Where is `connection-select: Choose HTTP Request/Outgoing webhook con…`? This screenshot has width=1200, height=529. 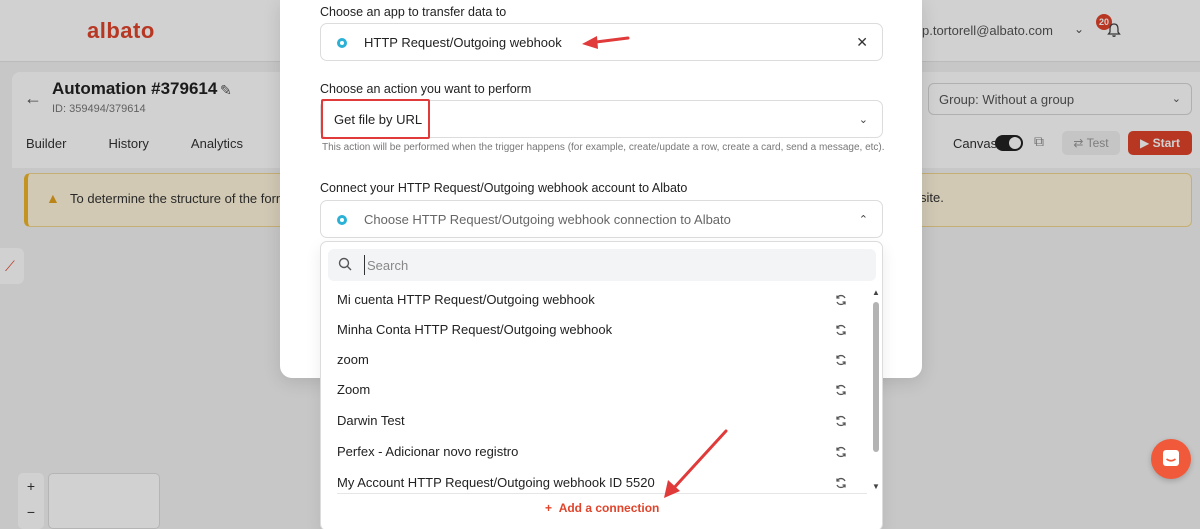
connection-select: Choose HTTP Request/Outgoing webhook con… is located at coordinates (601, 219).